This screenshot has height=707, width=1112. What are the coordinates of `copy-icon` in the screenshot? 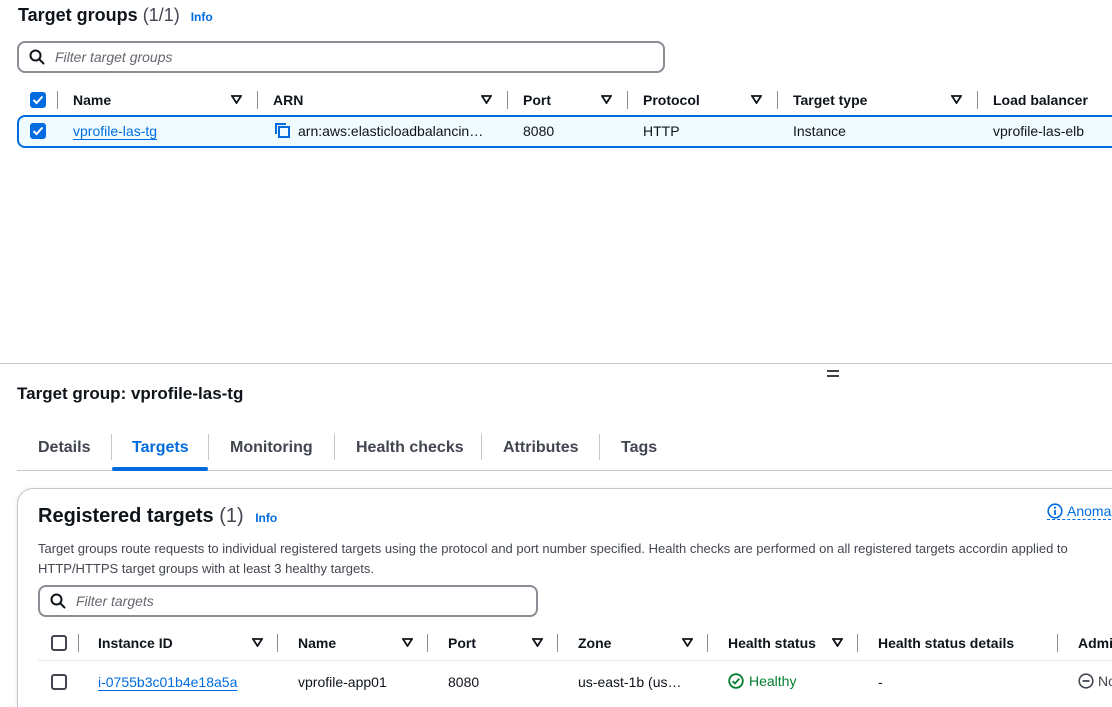 It's located at (282, 130).